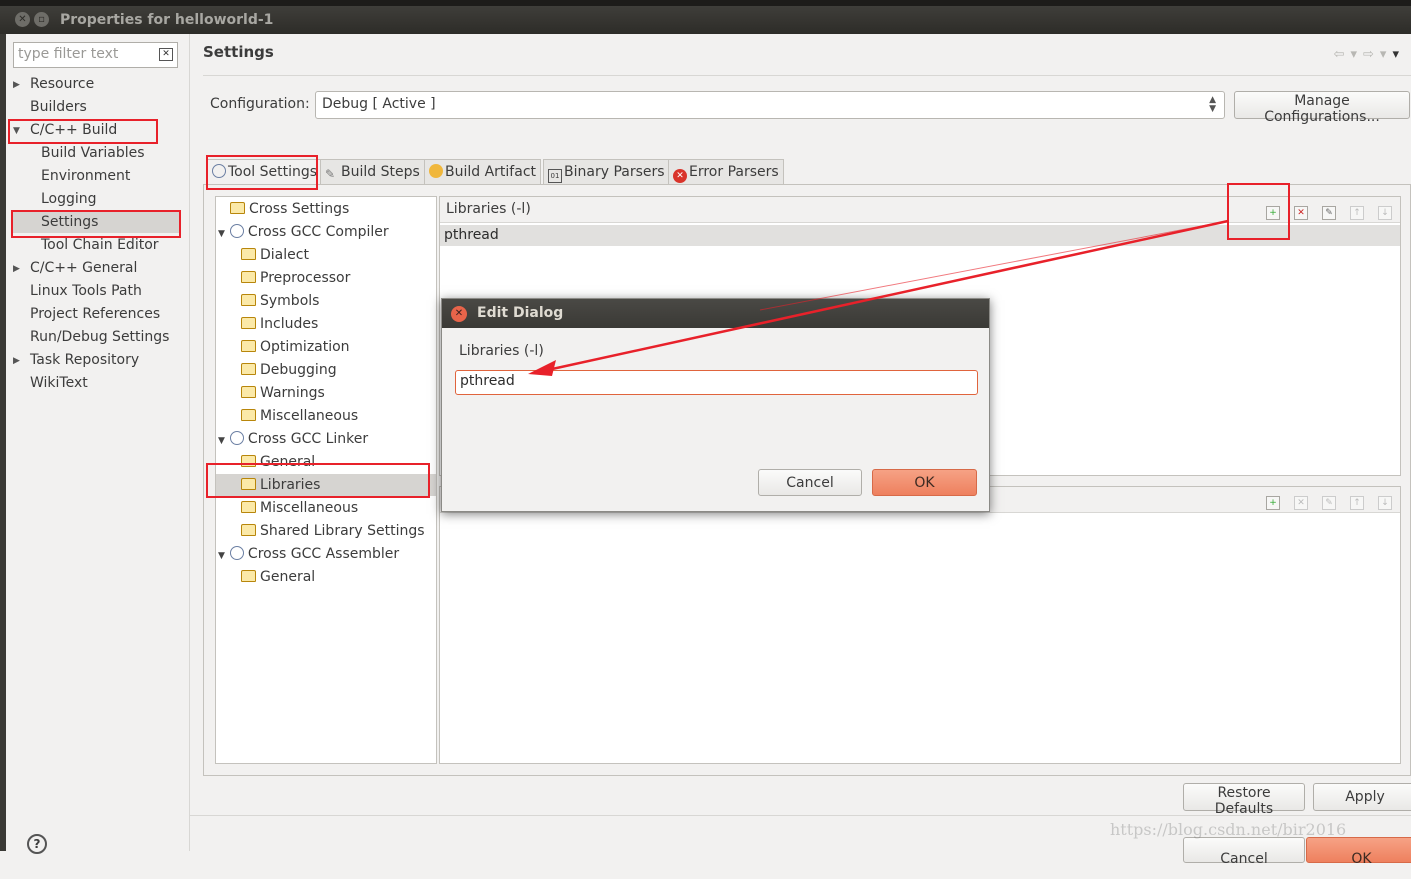  Describe the element at coordinates (705, 17) in the screenshot. I see `window-title-bar: ✕ ▫ Properties for helloworld-1` at that location.